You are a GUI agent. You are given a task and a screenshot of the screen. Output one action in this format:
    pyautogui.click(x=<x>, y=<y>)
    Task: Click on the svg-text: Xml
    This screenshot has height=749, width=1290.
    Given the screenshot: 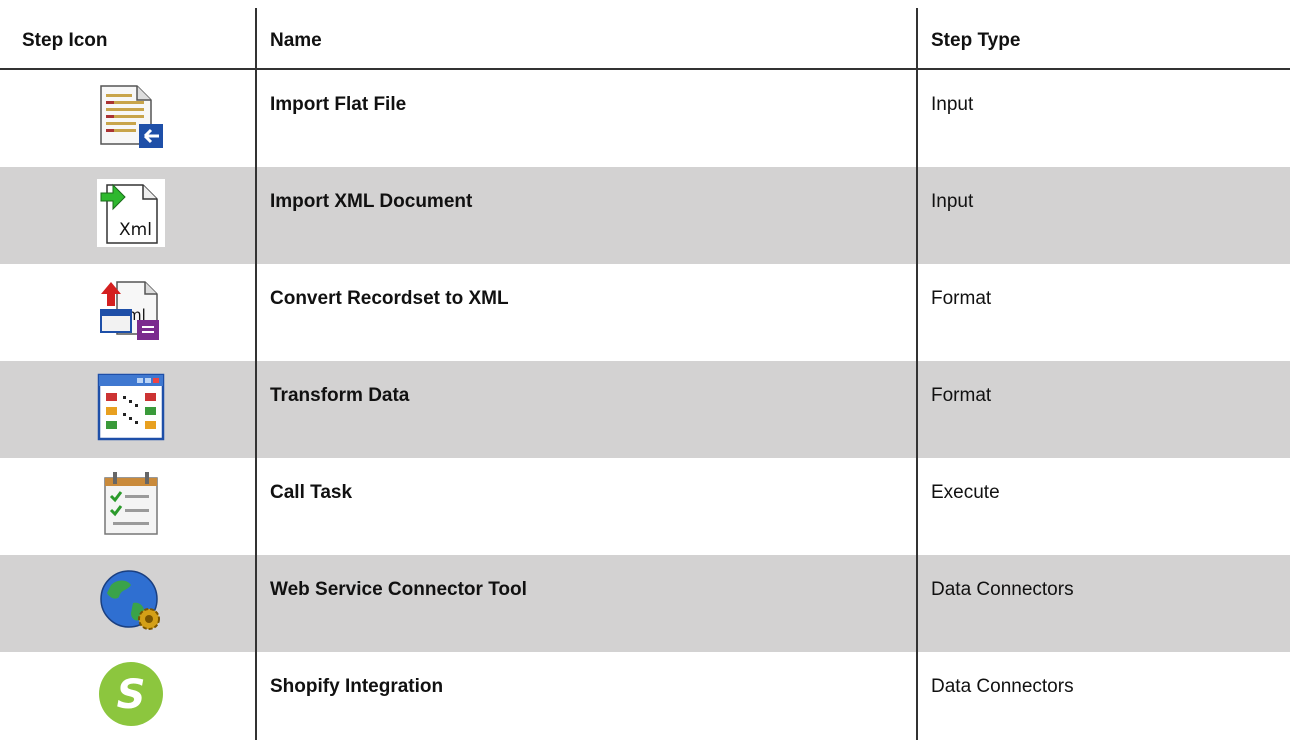 What is the action you would take?
    pyautogui.click(x=135, y=230)
    